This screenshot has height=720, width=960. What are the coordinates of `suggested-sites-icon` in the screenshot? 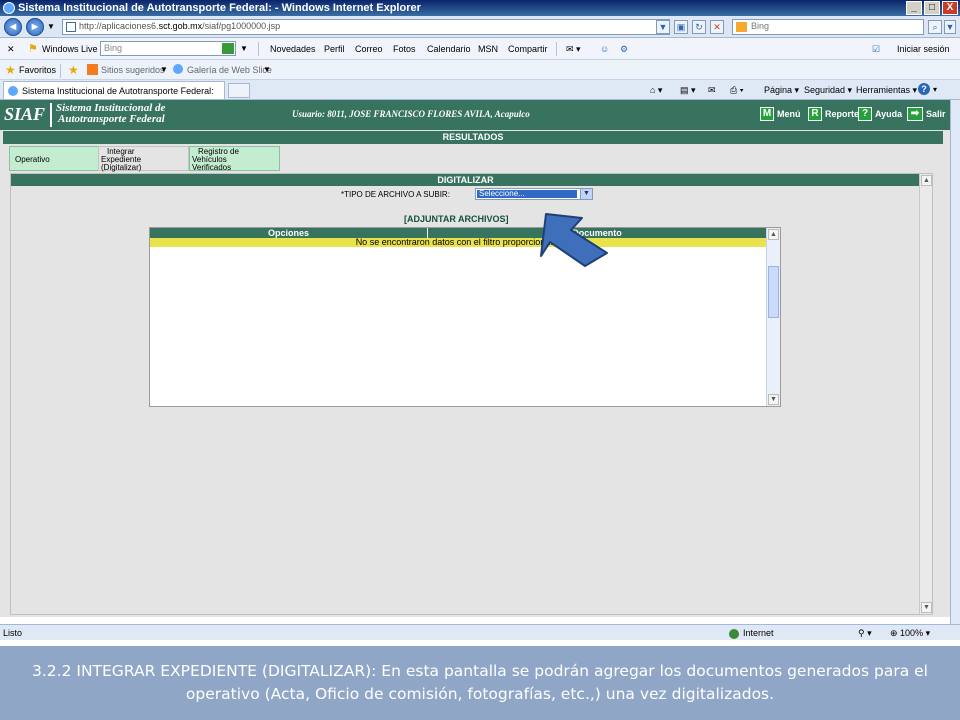 It's located at (92, 69).